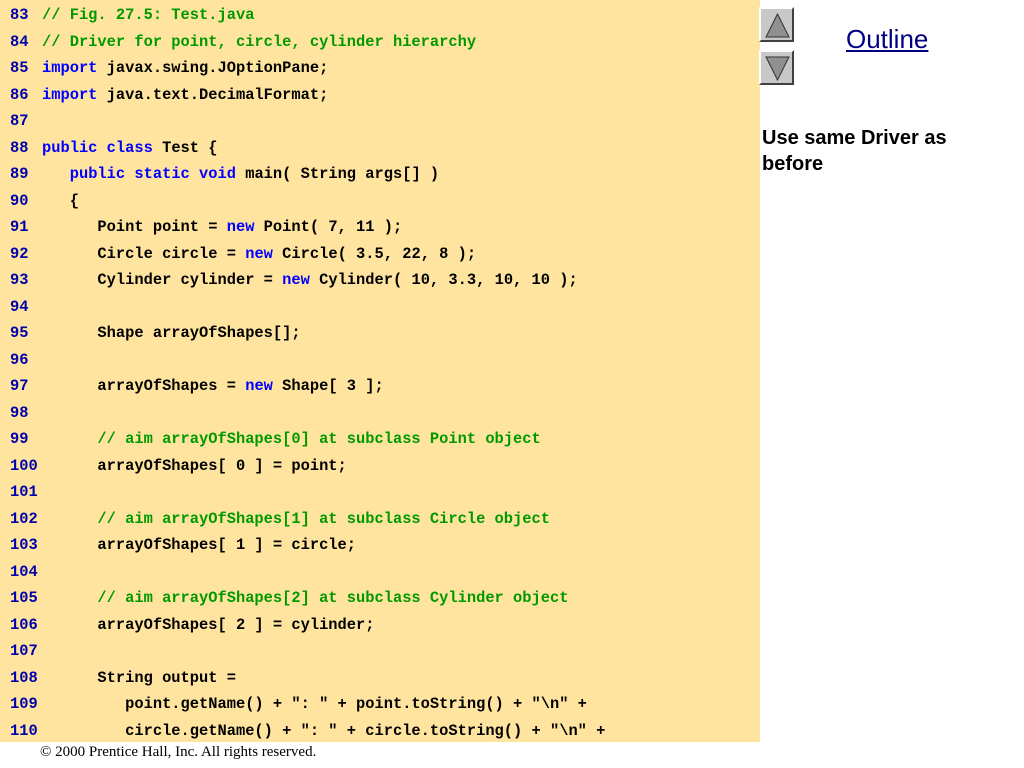 Image resolution: width=1024 pixels, height=768 pixels. What do you see at coordinates (24, 545) in the screenshot?
I see `line-number: 103` at bounding box center [24, 545].